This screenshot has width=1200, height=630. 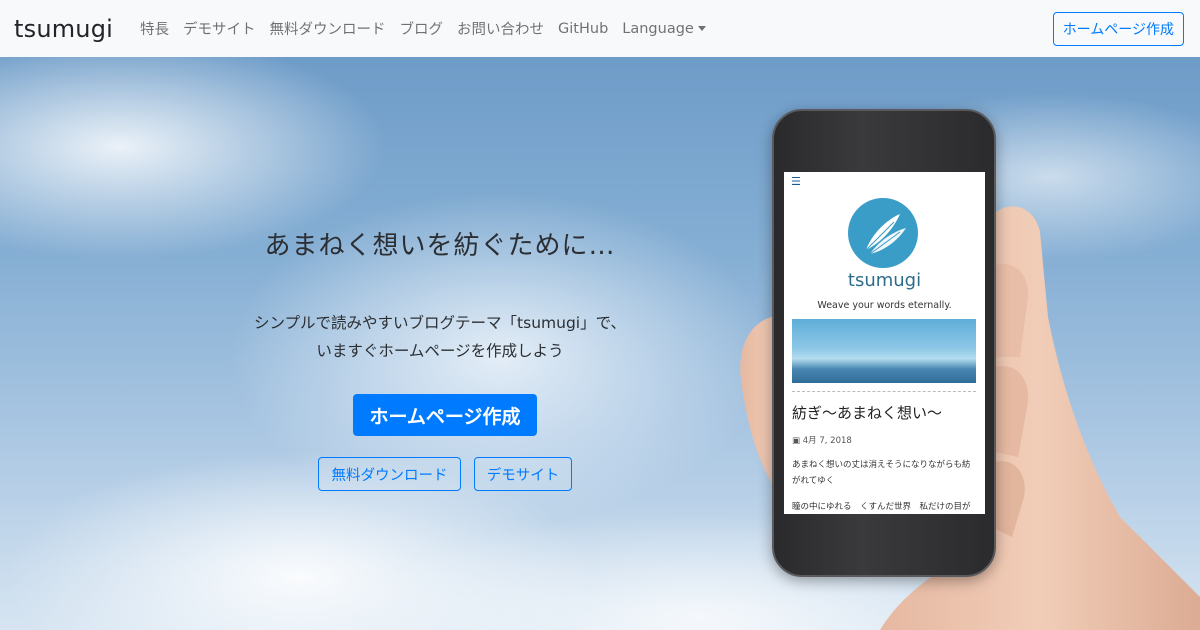 What do you see at coordinates (445, 415) in the screenshot?
I see `create-homepage-button: ホームページ作成` at bounding box center [445, 415].